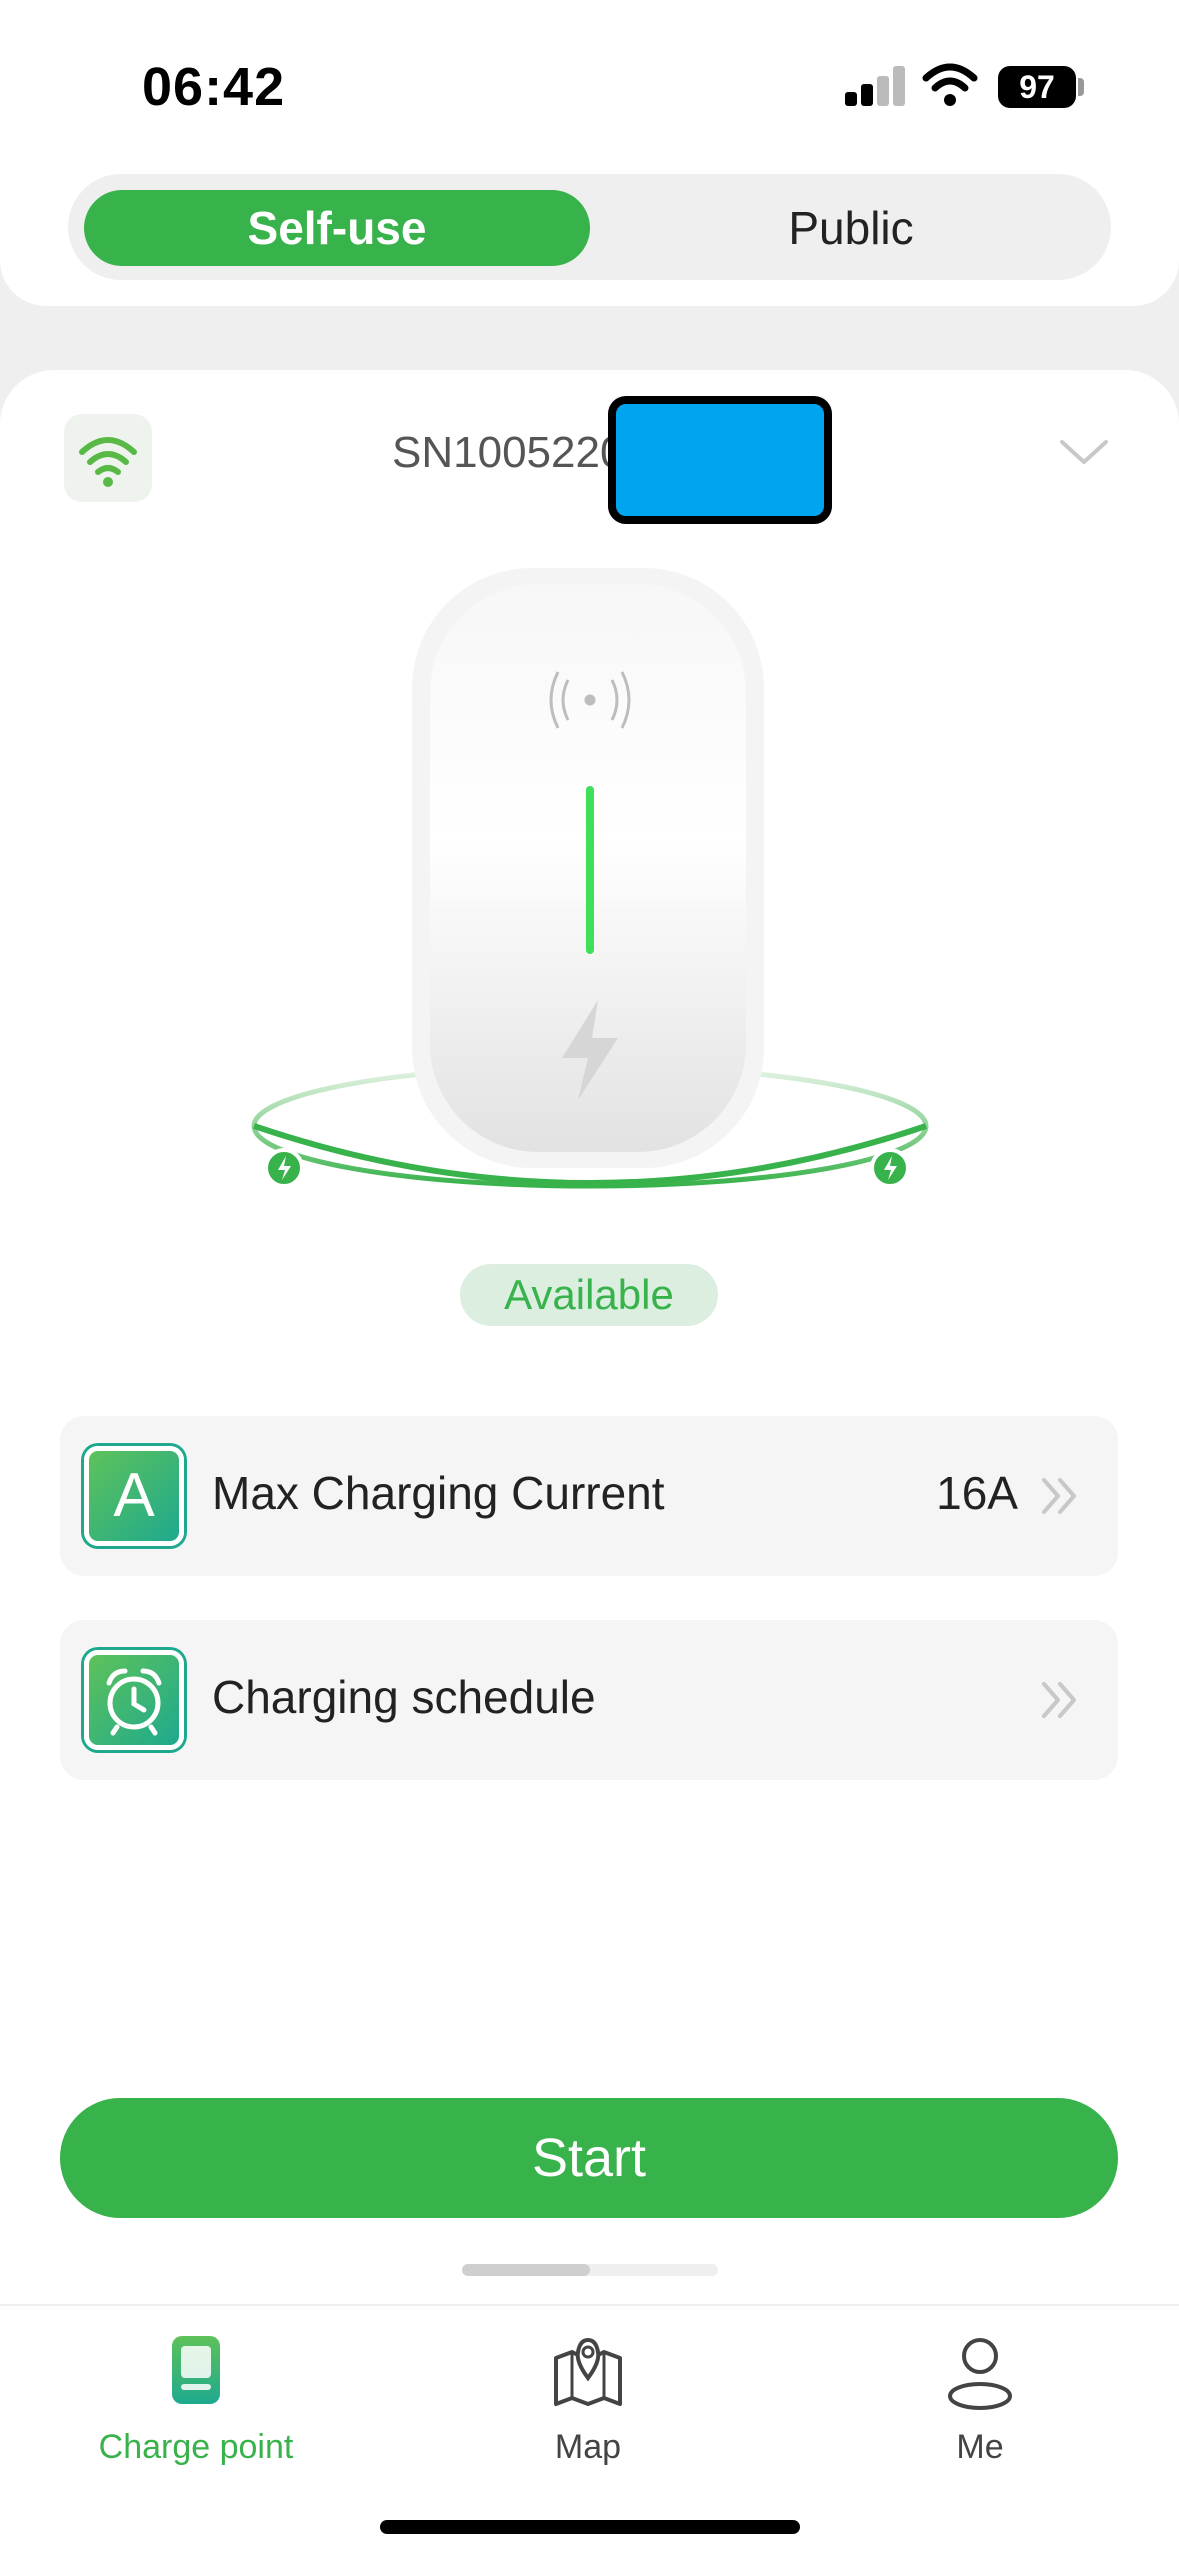 The height and width of the screenshot is (2556, 1179). Describe the element at coordinates (980, 2374) in the screenshot. I see `person-icon` at that location.